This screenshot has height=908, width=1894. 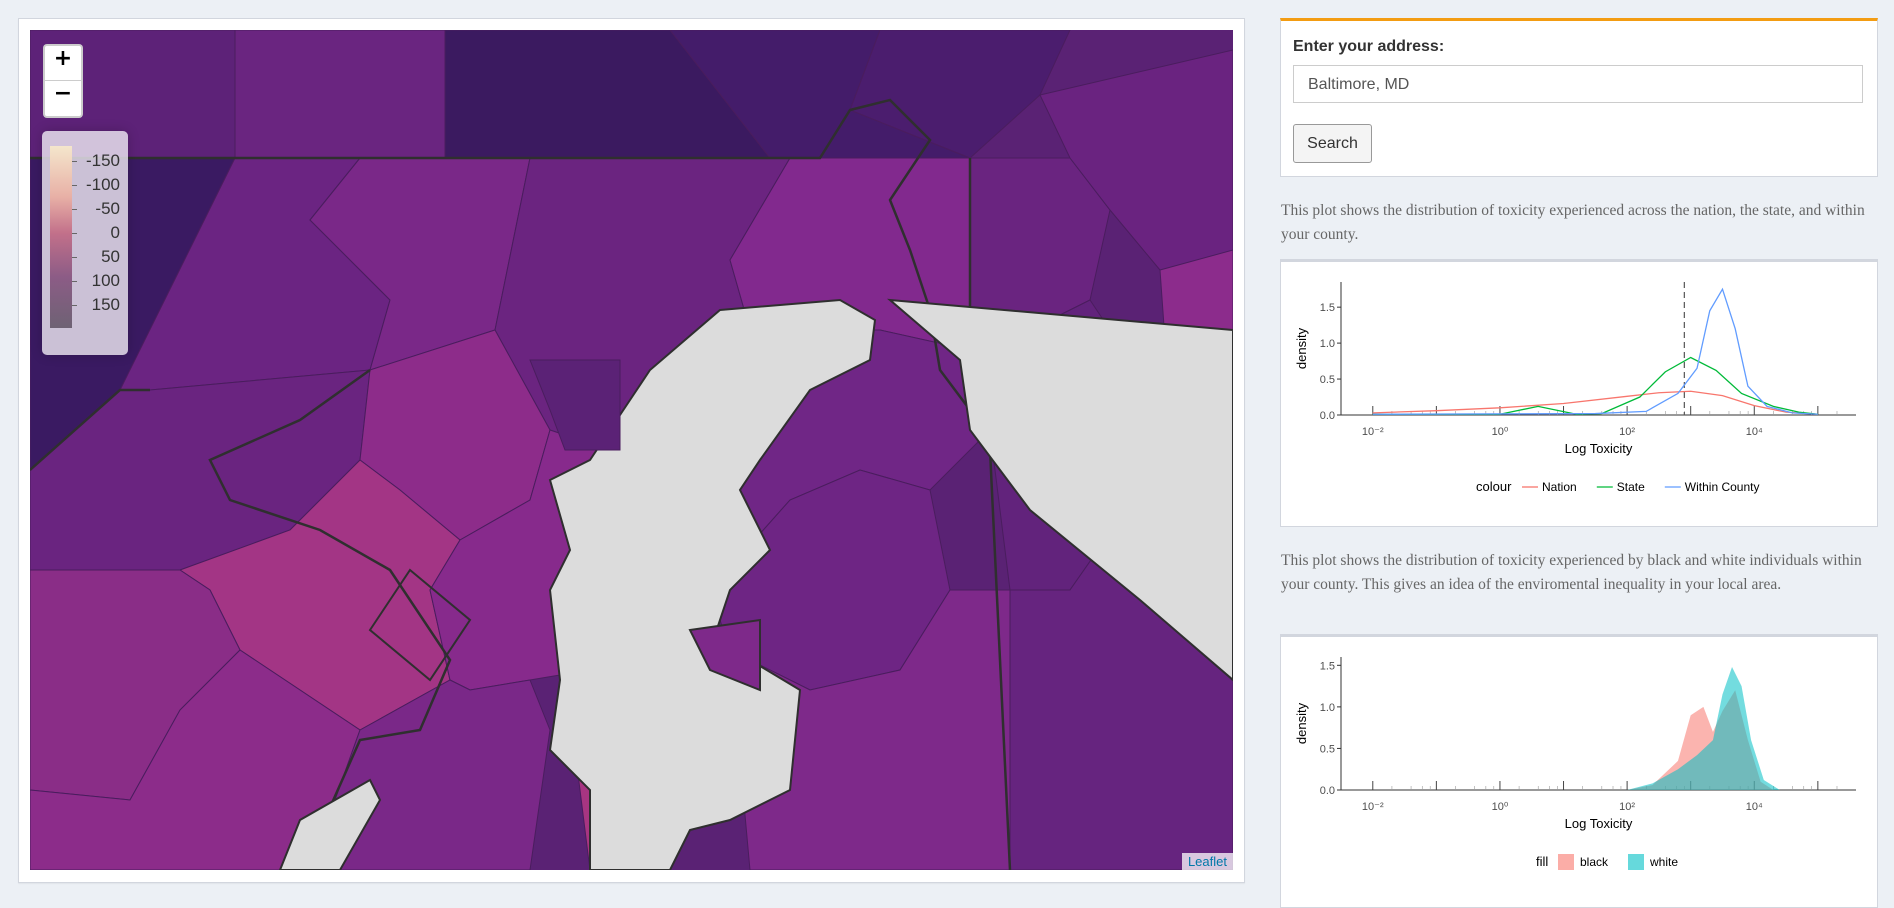 I want to click on series-line-nation, so click(x=1595, y=402).